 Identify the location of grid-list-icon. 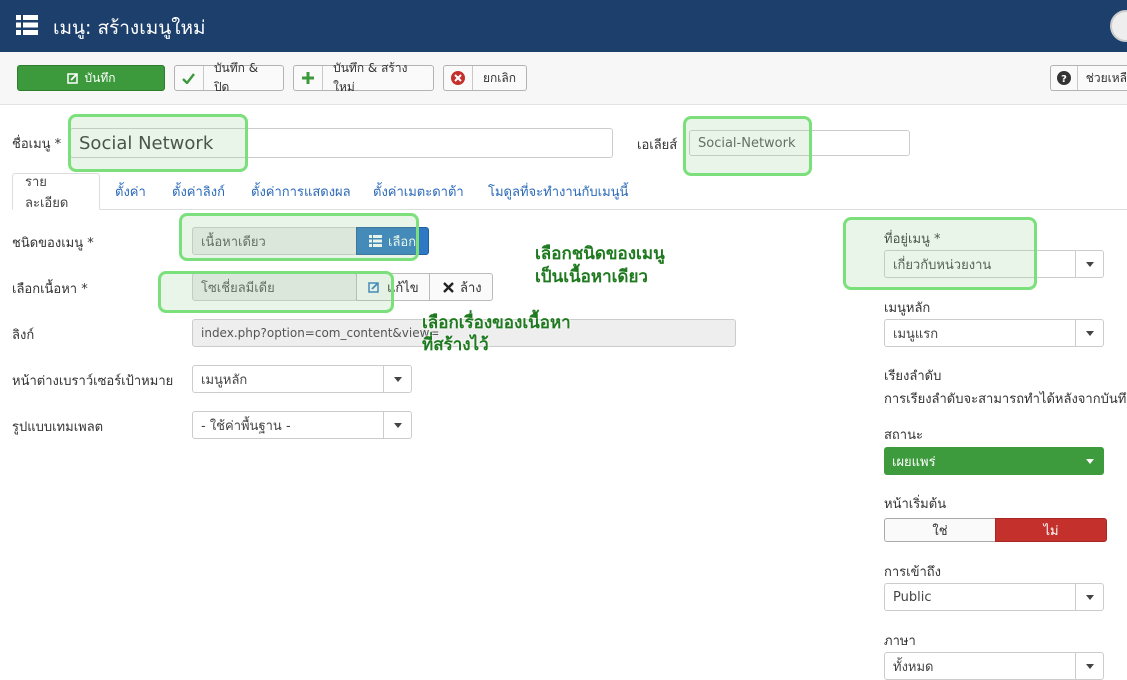
(27, 25).